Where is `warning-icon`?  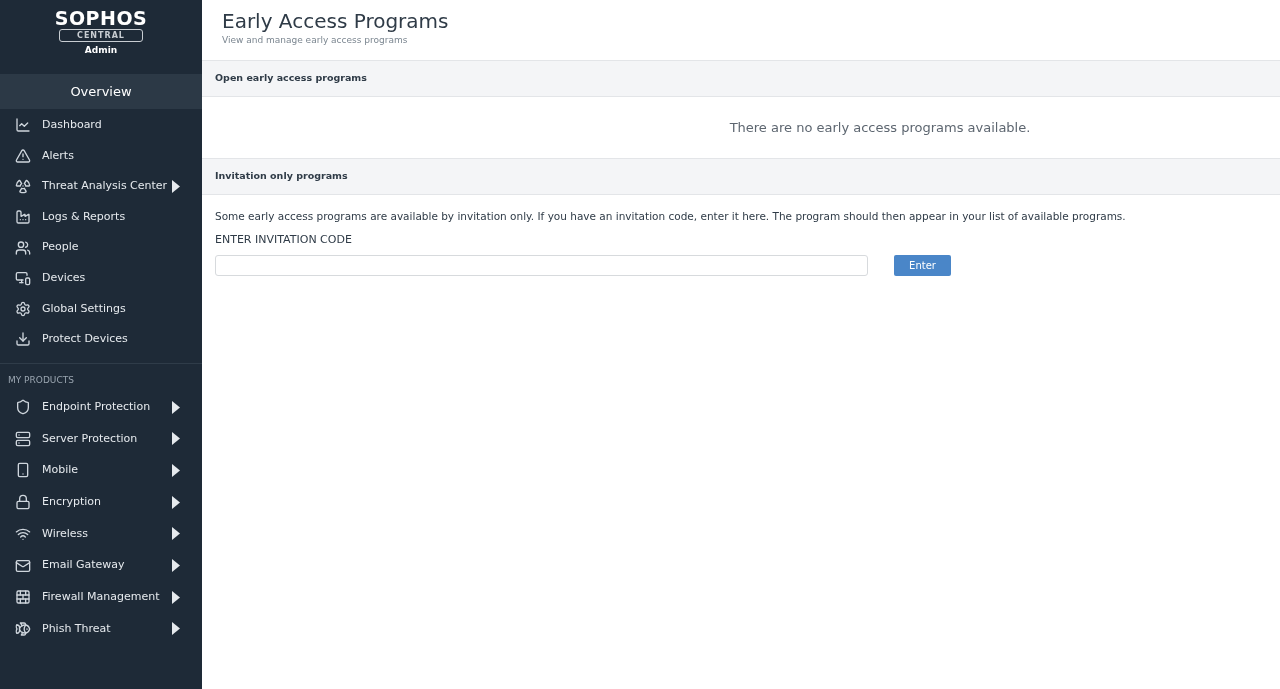
warning-icon is located at coordinates (23, 155).